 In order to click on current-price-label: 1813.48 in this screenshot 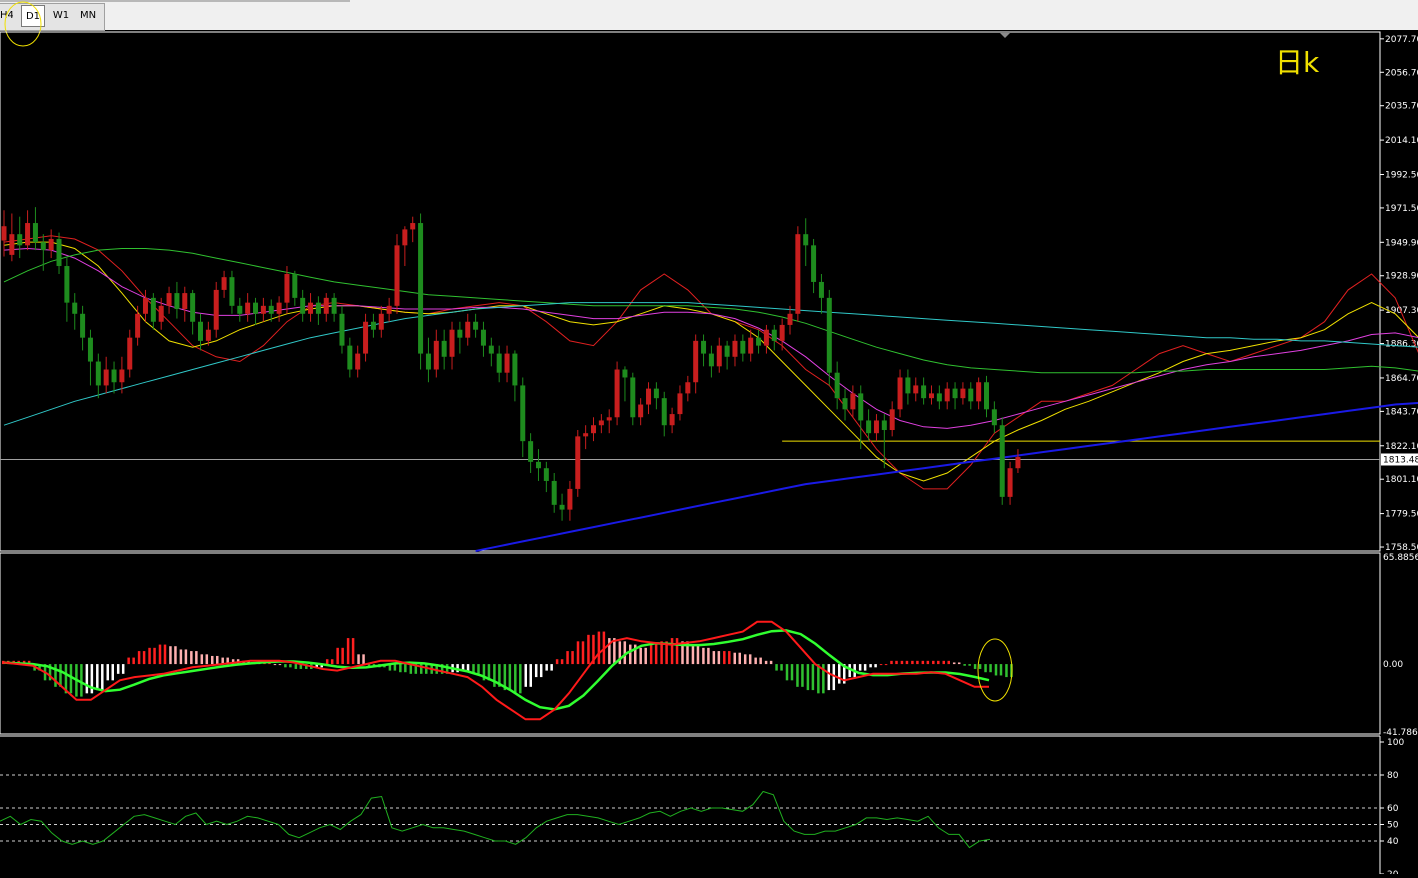, I will do `click(1400, 460)`.